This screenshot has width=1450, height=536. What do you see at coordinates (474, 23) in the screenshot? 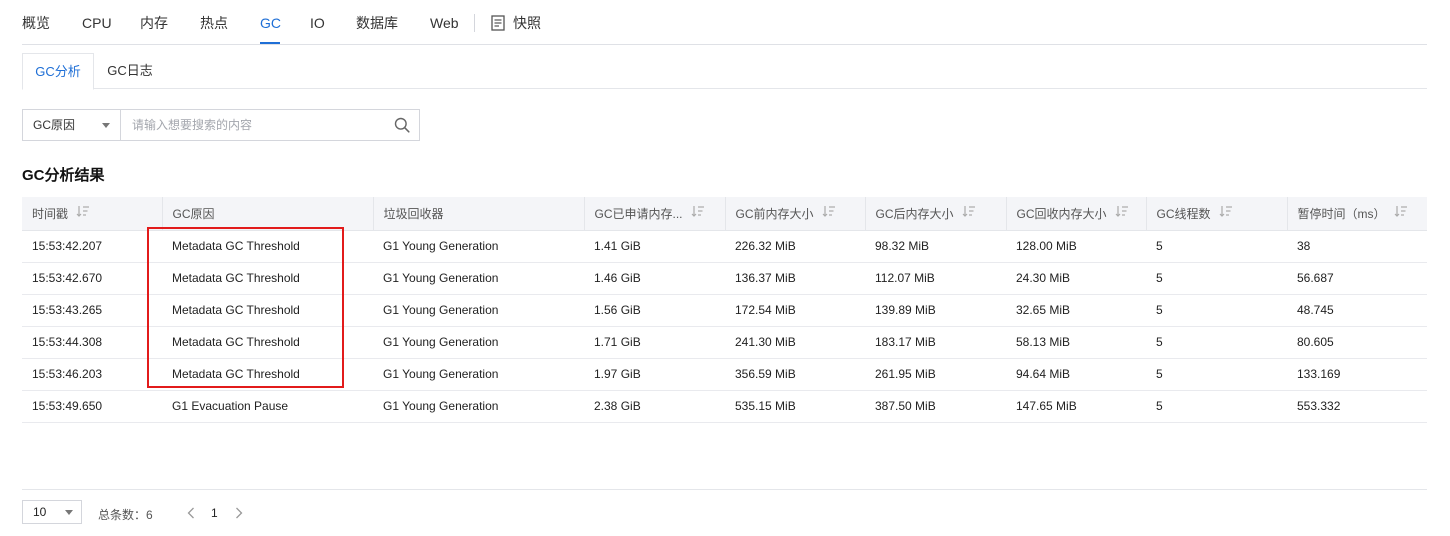
I see `nav-divider` at bounding box center [474, 23].